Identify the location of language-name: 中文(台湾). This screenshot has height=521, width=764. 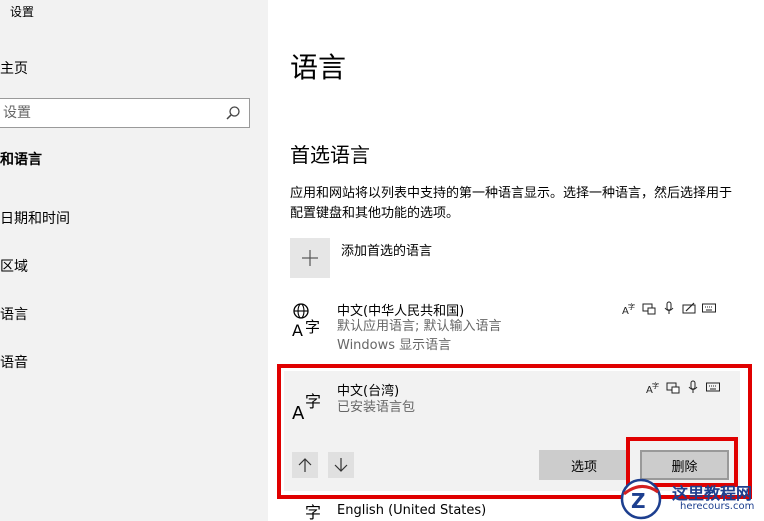
(368, 391).